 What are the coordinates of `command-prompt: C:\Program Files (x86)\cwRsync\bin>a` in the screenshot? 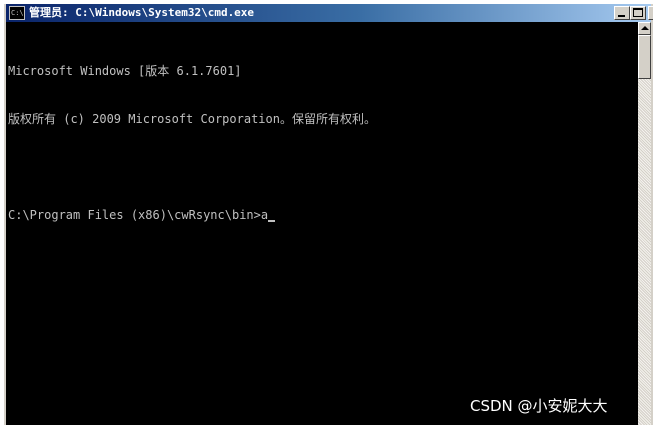 It's located at (138, 215).